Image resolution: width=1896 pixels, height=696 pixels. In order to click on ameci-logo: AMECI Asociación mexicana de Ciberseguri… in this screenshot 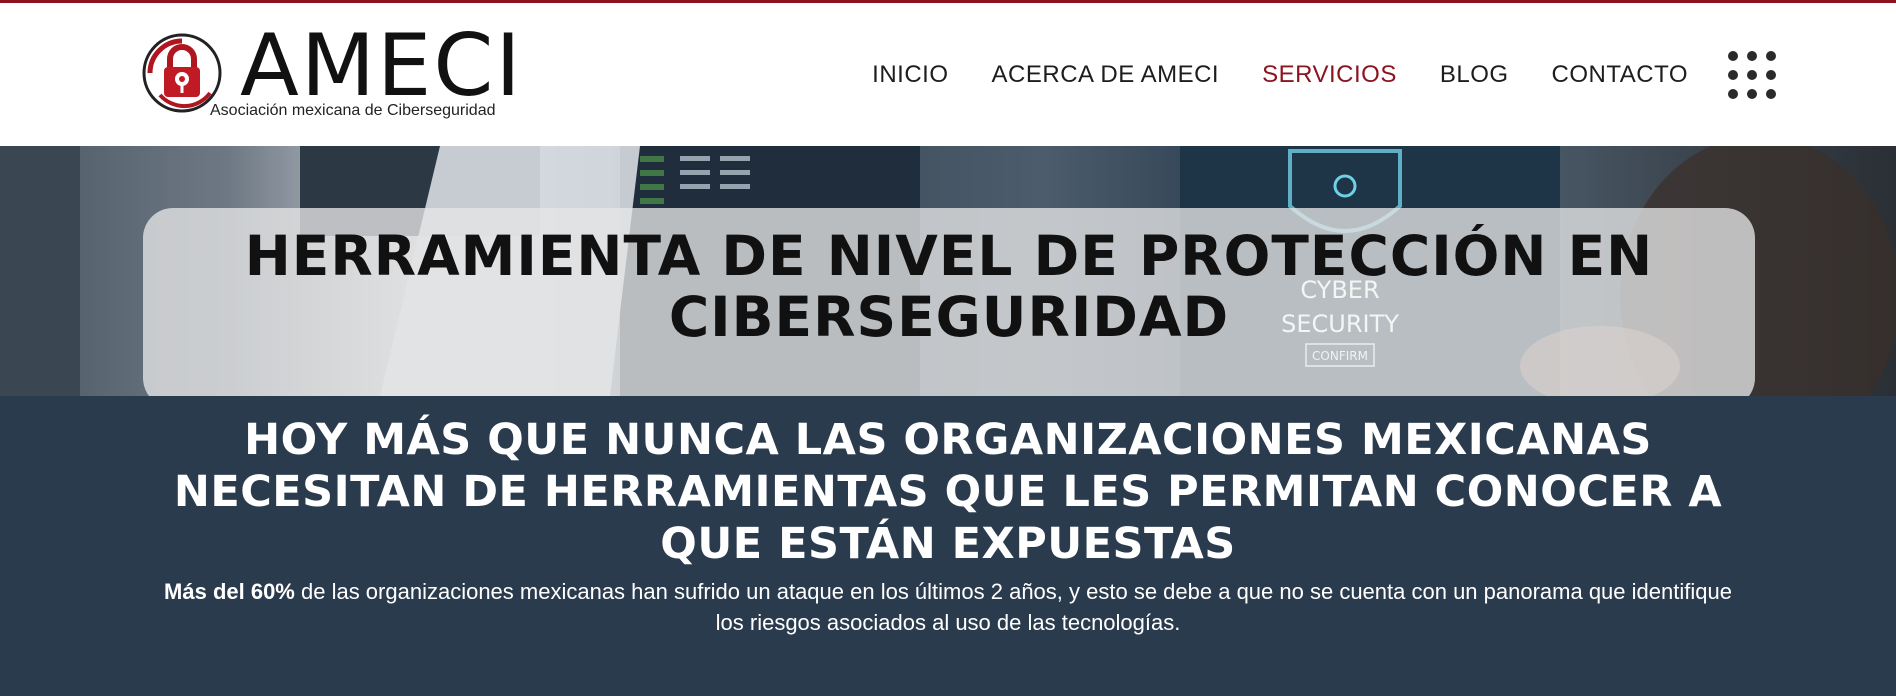, I will do `click(330, 75)`.